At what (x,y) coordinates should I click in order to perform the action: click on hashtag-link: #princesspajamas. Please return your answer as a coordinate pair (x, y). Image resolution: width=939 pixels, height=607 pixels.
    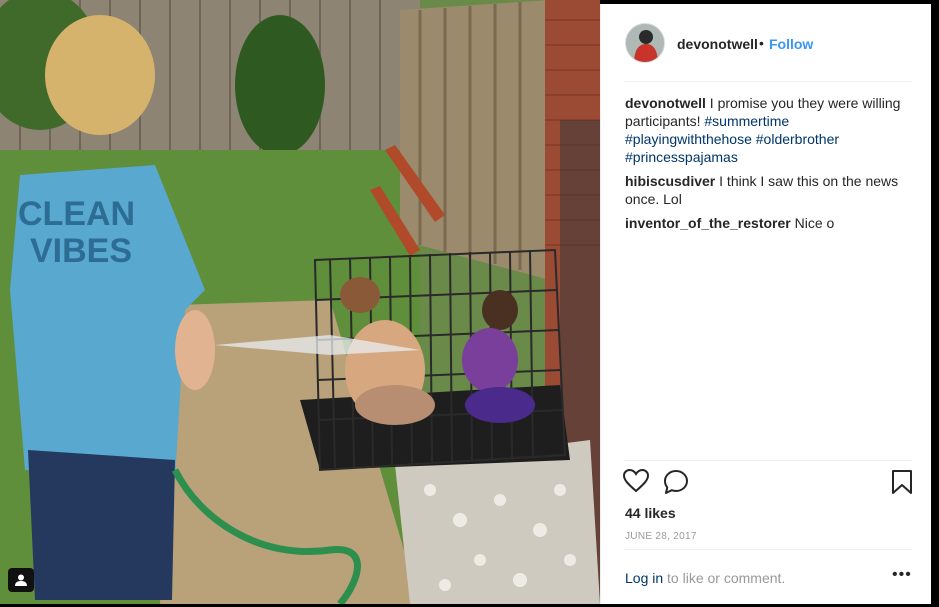
    Looking at the image, I should click on (681, 157).